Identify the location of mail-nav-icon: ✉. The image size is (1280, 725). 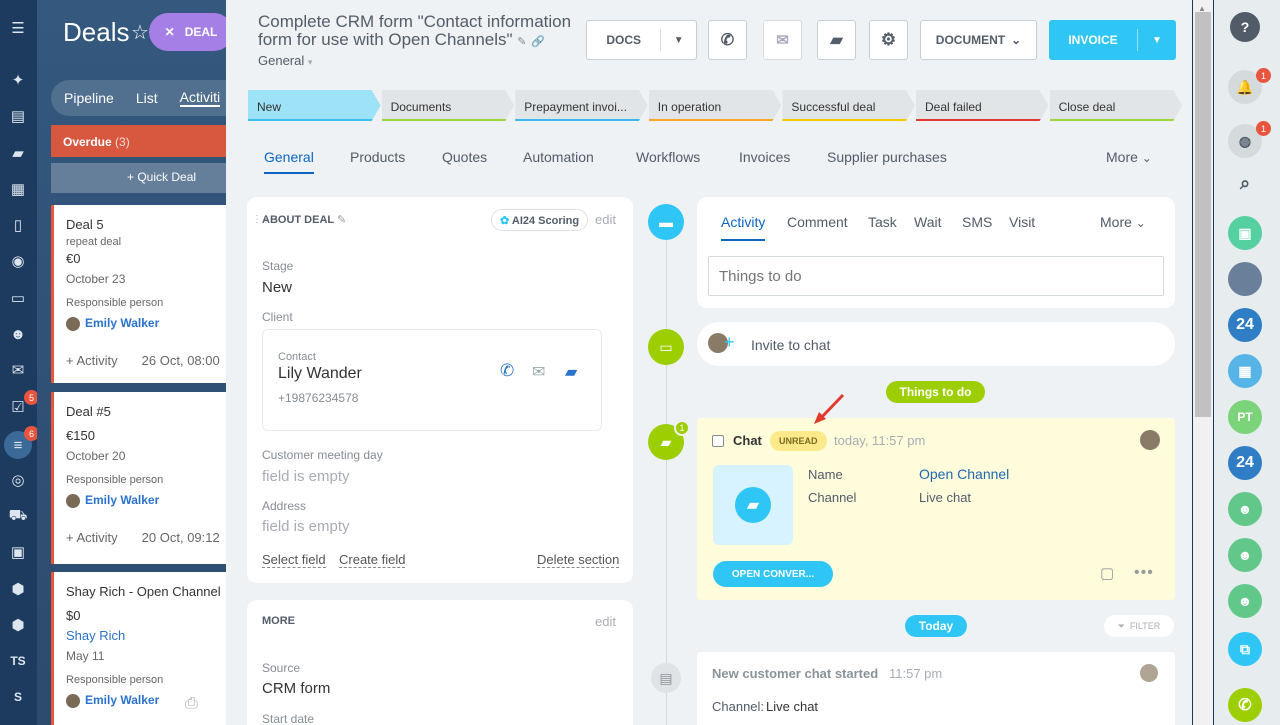
(18, 370).